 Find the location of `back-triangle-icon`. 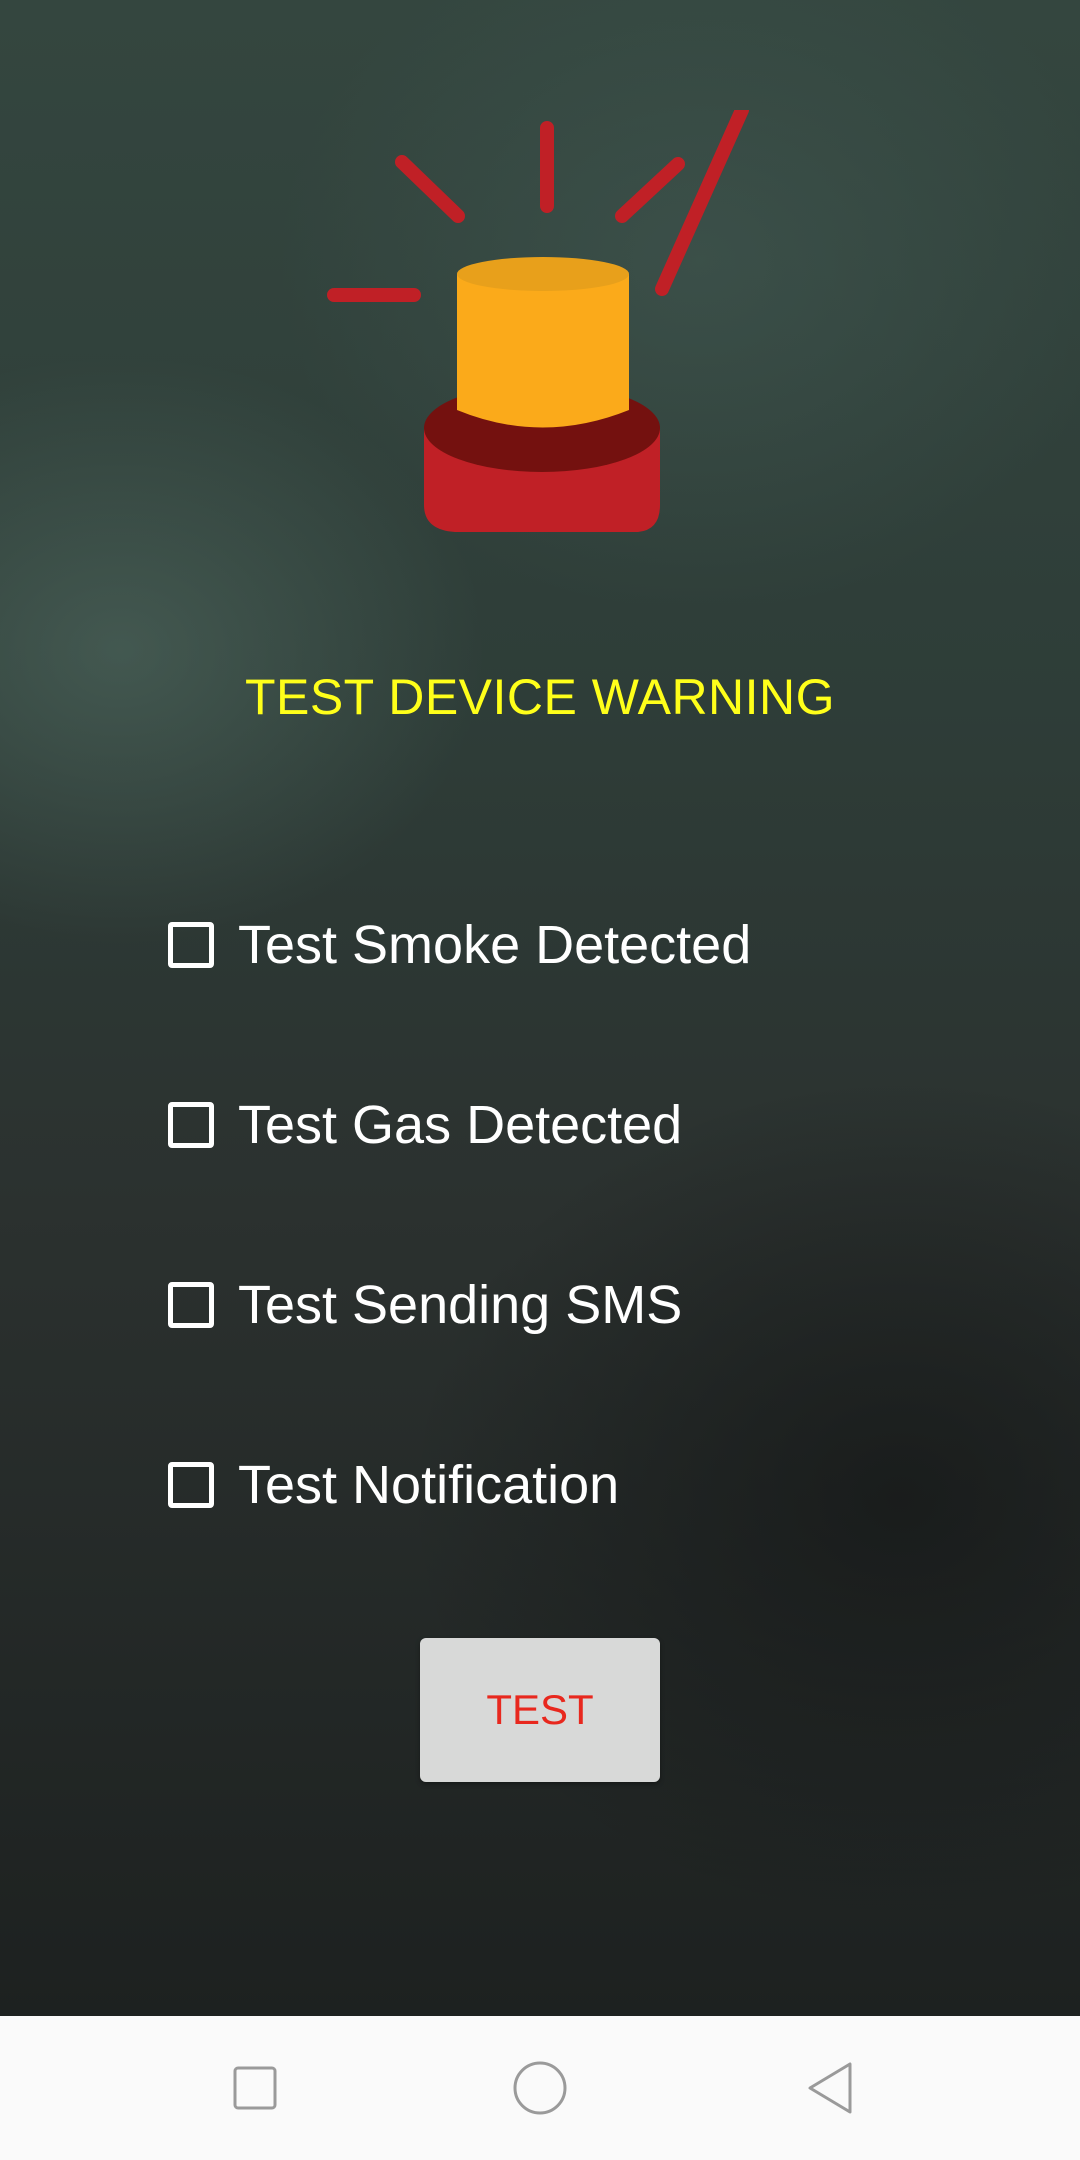

back-triangle-icon is located at coordinates (830, 2088).